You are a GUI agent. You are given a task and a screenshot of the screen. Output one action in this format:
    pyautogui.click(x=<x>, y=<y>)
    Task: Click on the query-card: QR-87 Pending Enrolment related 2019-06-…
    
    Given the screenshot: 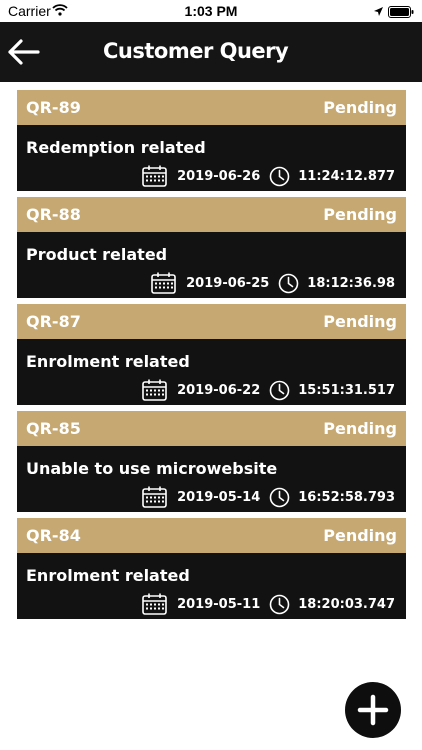 What is the action you would take?
    pyautogui.click(x=211, y=354)
    